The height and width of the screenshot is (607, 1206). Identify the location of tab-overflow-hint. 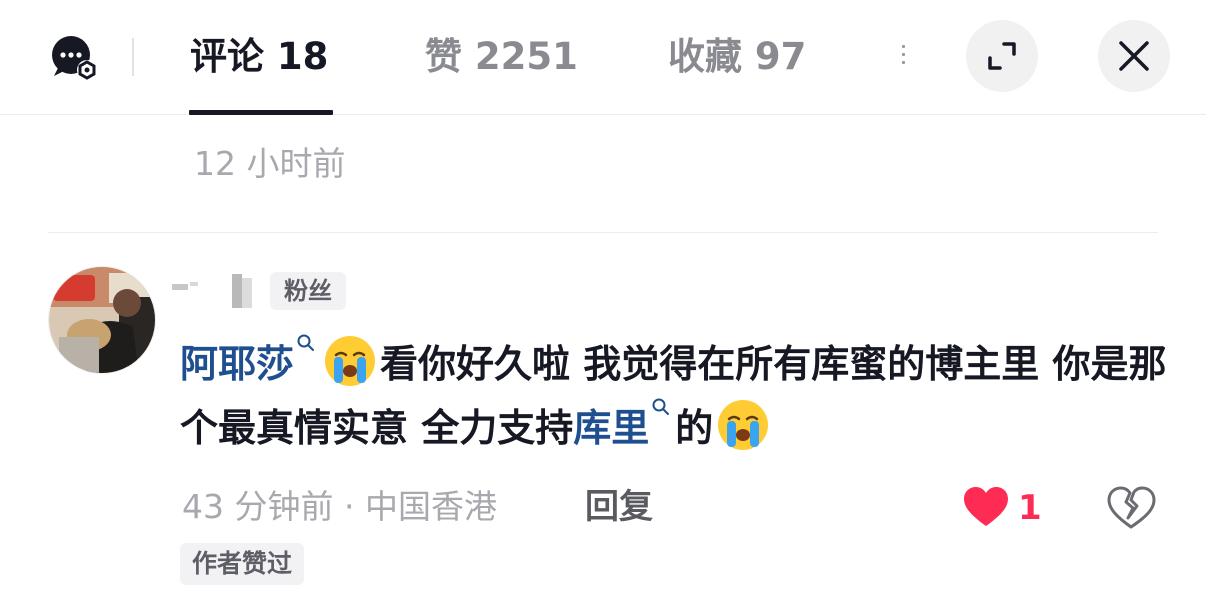
(904, 56).